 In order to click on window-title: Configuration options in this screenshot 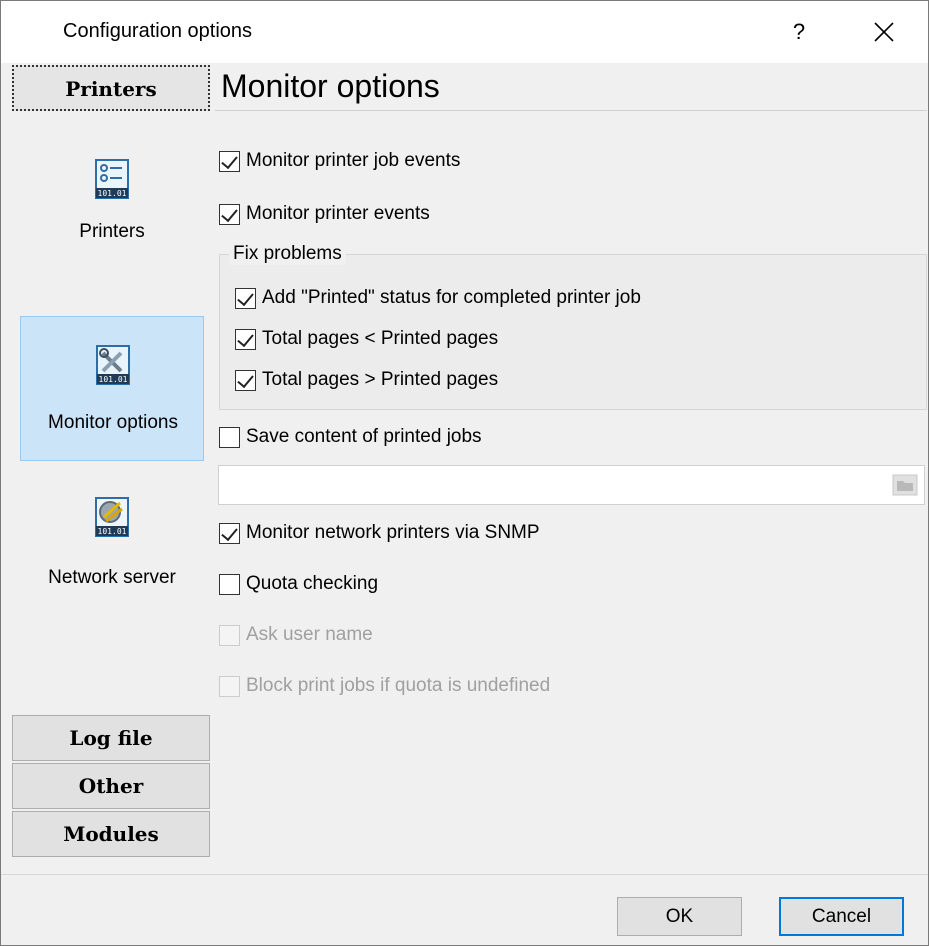, I will do `click(158, 31)`.